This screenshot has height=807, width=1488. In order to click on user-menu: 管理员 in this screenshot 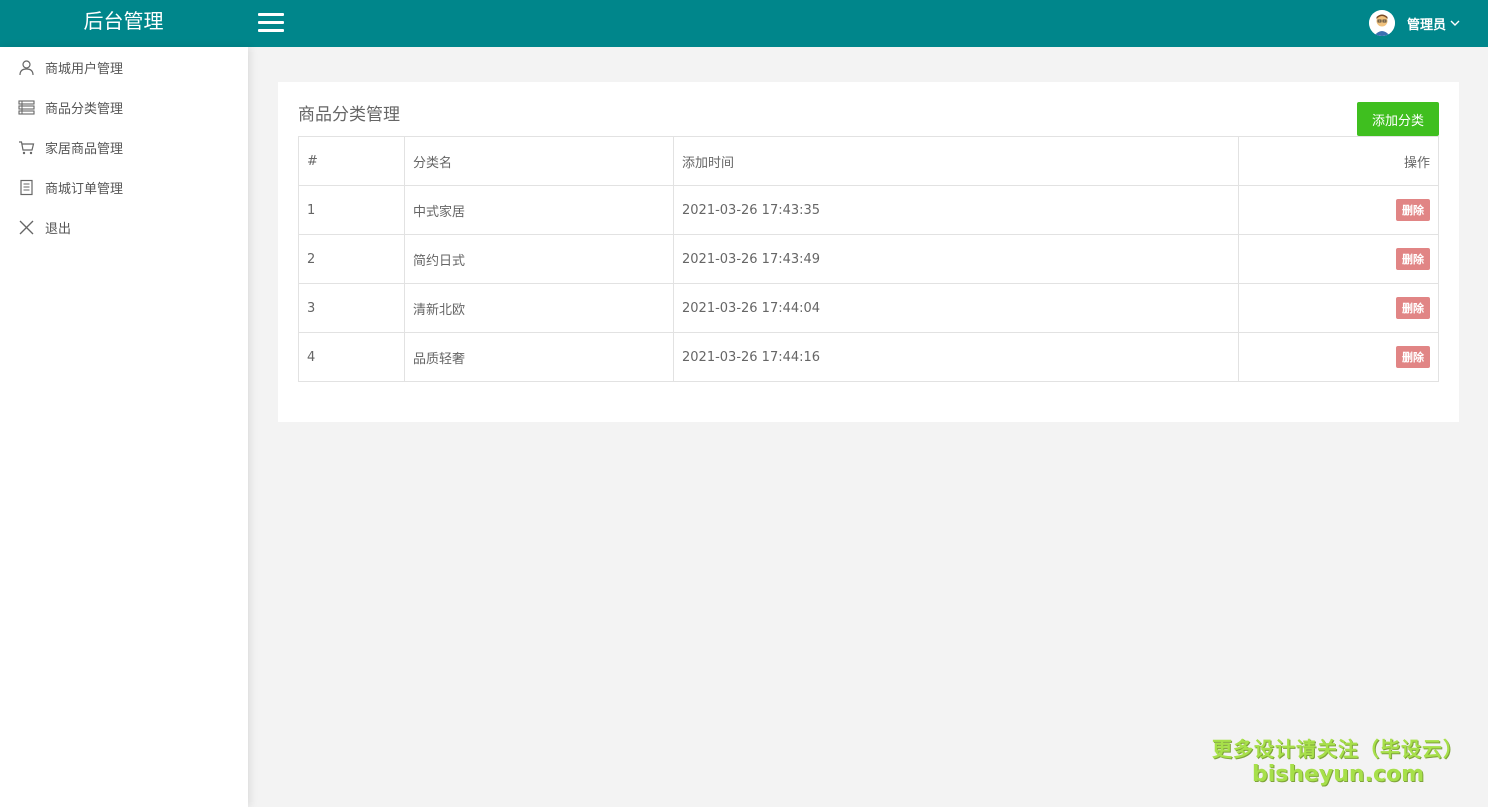, I will do `click(1414, 23)`.